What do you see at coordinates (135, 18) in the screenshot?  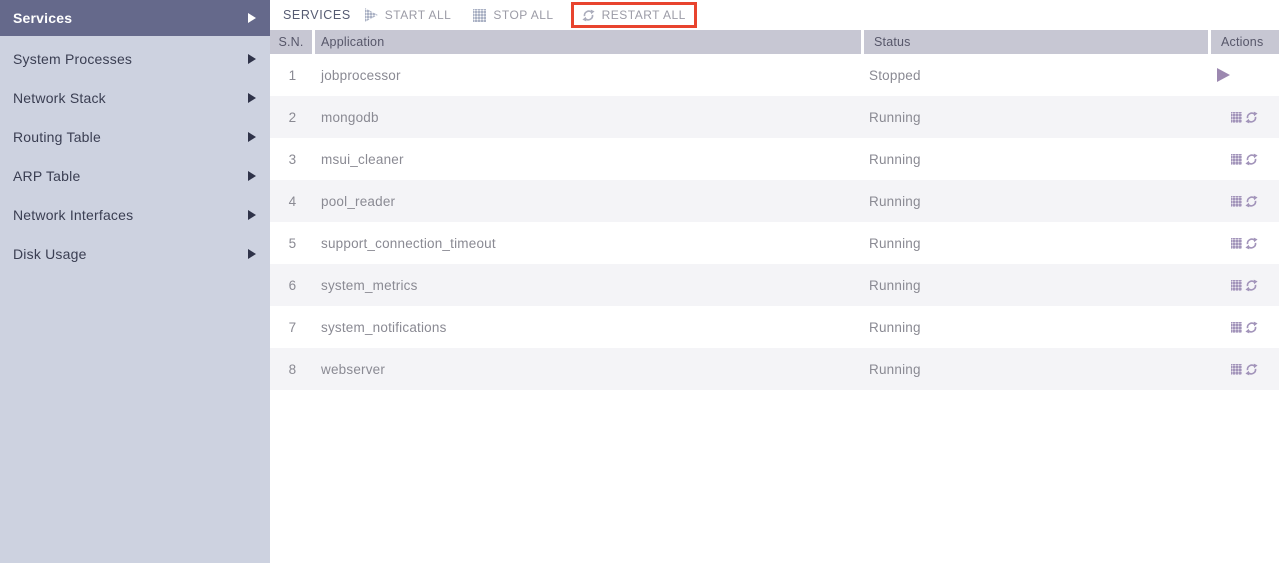 I see `sidebar-item-services: Services` at bounding box center [135, 18].